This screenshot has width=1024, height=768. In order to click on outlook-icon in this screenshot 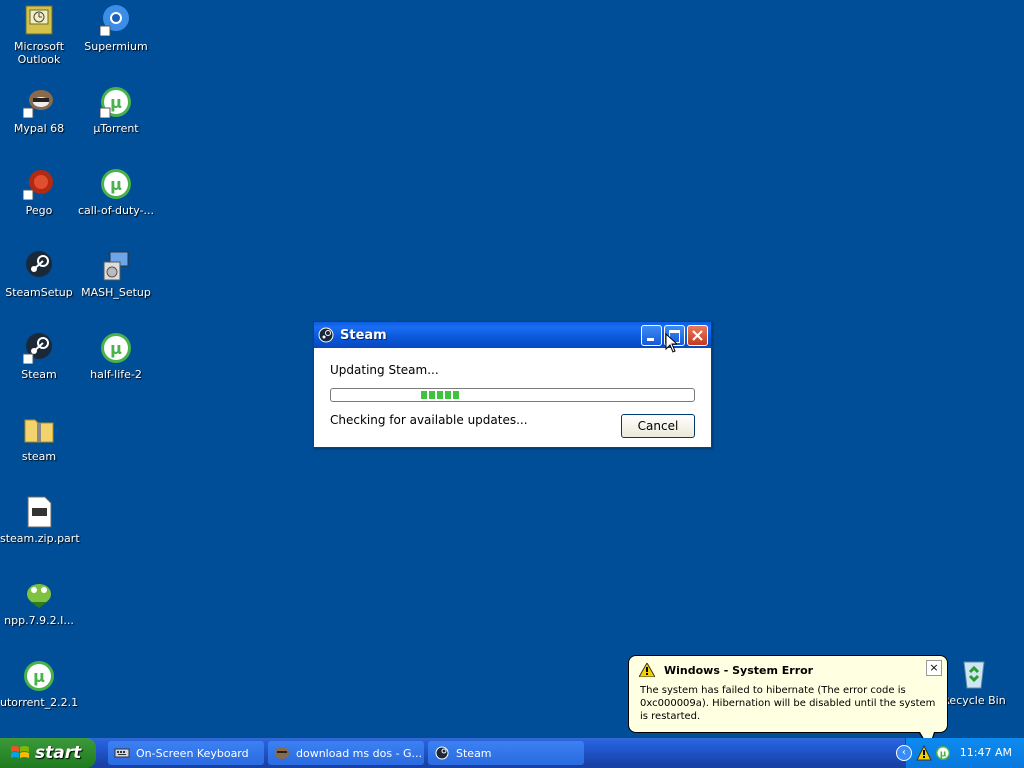, I will do `click(39, 20)`.